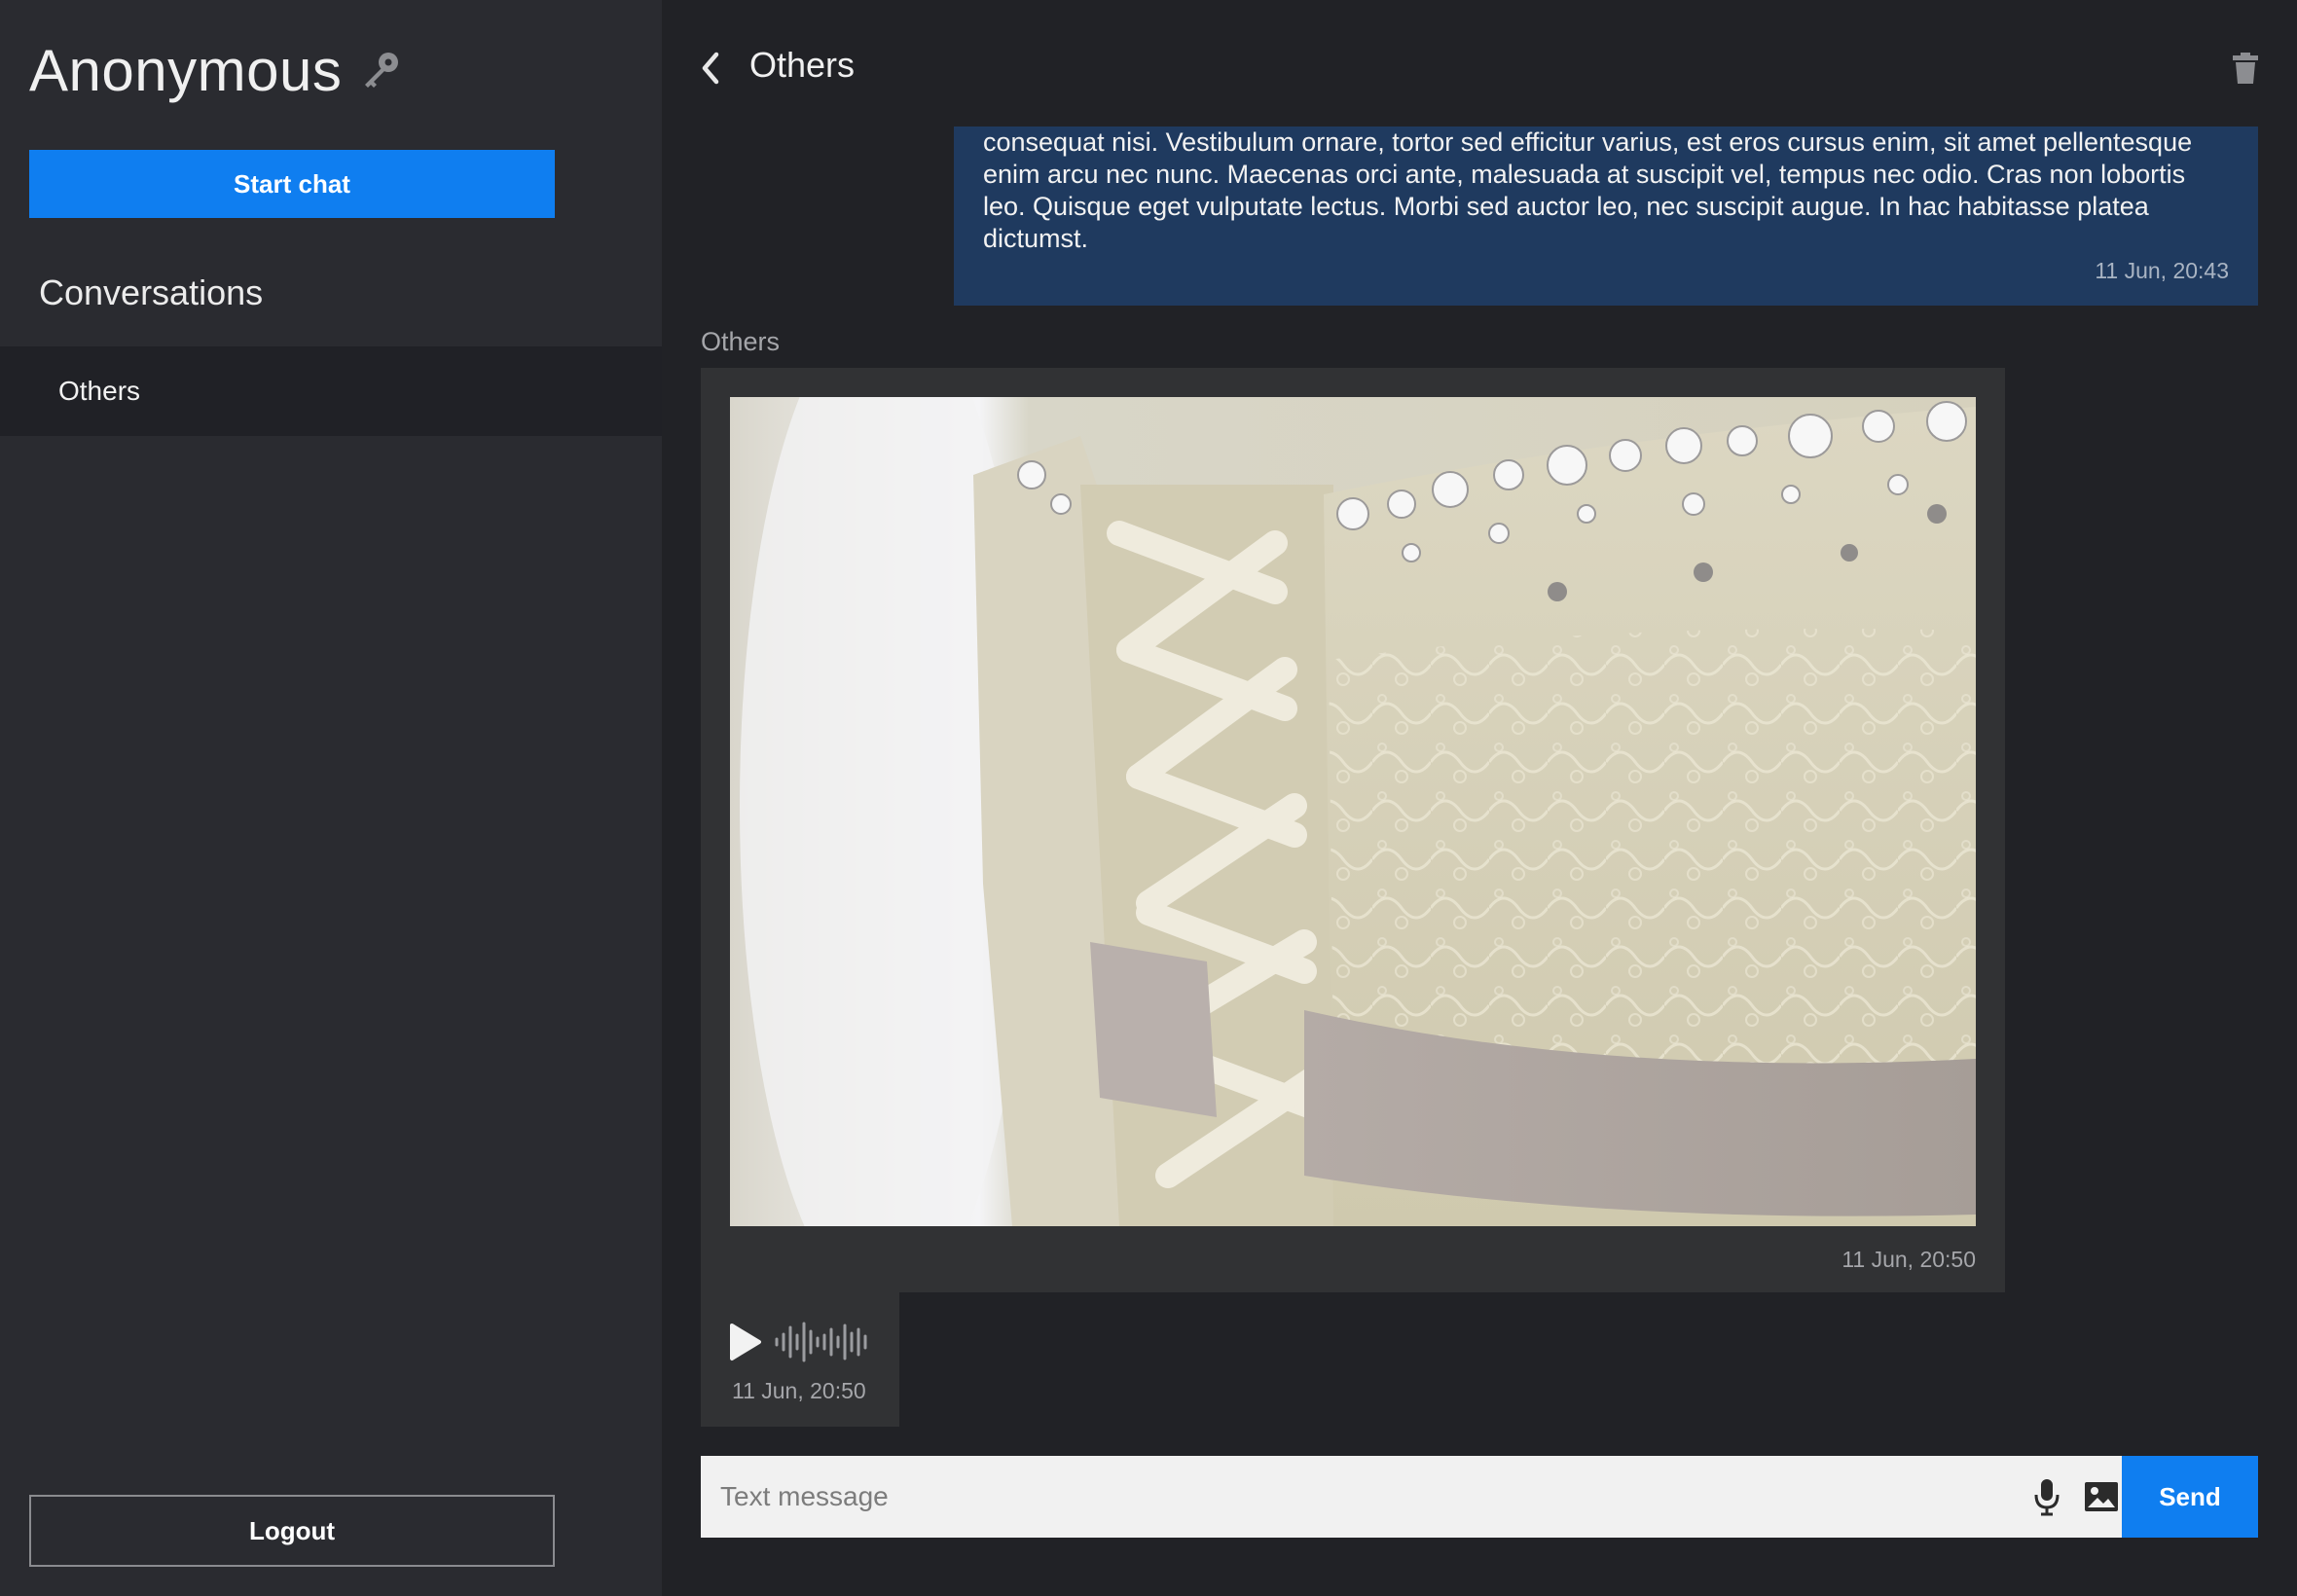 The height and width of the screenshot is (1596, 2297). Describe the element at coordinates (823, 1342) in the screenshot. I see `waveform-icon` at that location.